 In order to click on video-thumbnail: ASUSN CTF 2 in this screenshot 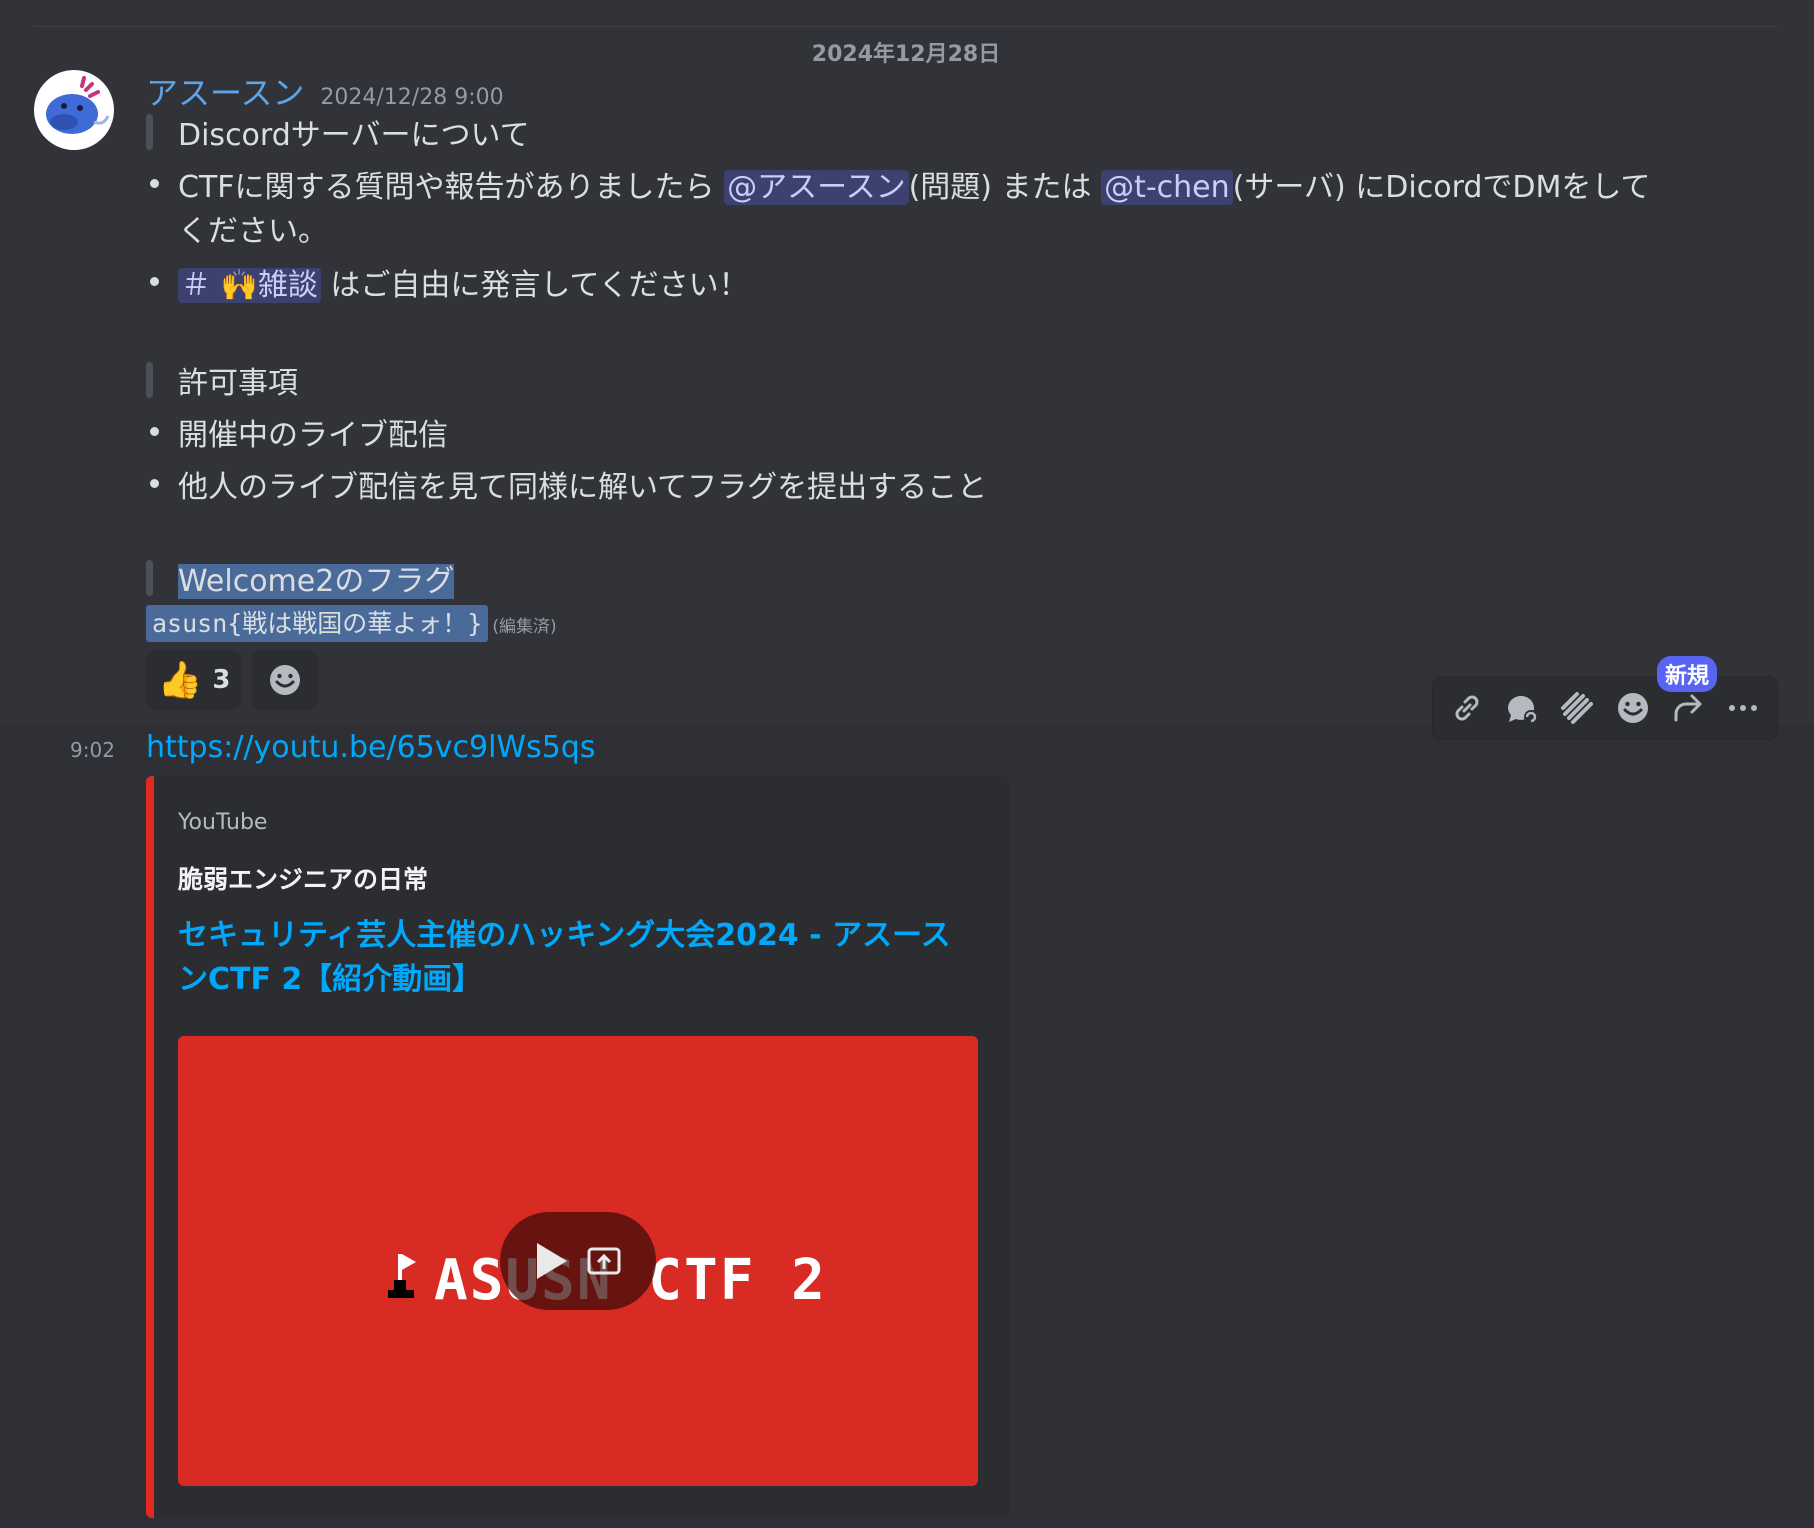, I will do `click(578, 1261)`.